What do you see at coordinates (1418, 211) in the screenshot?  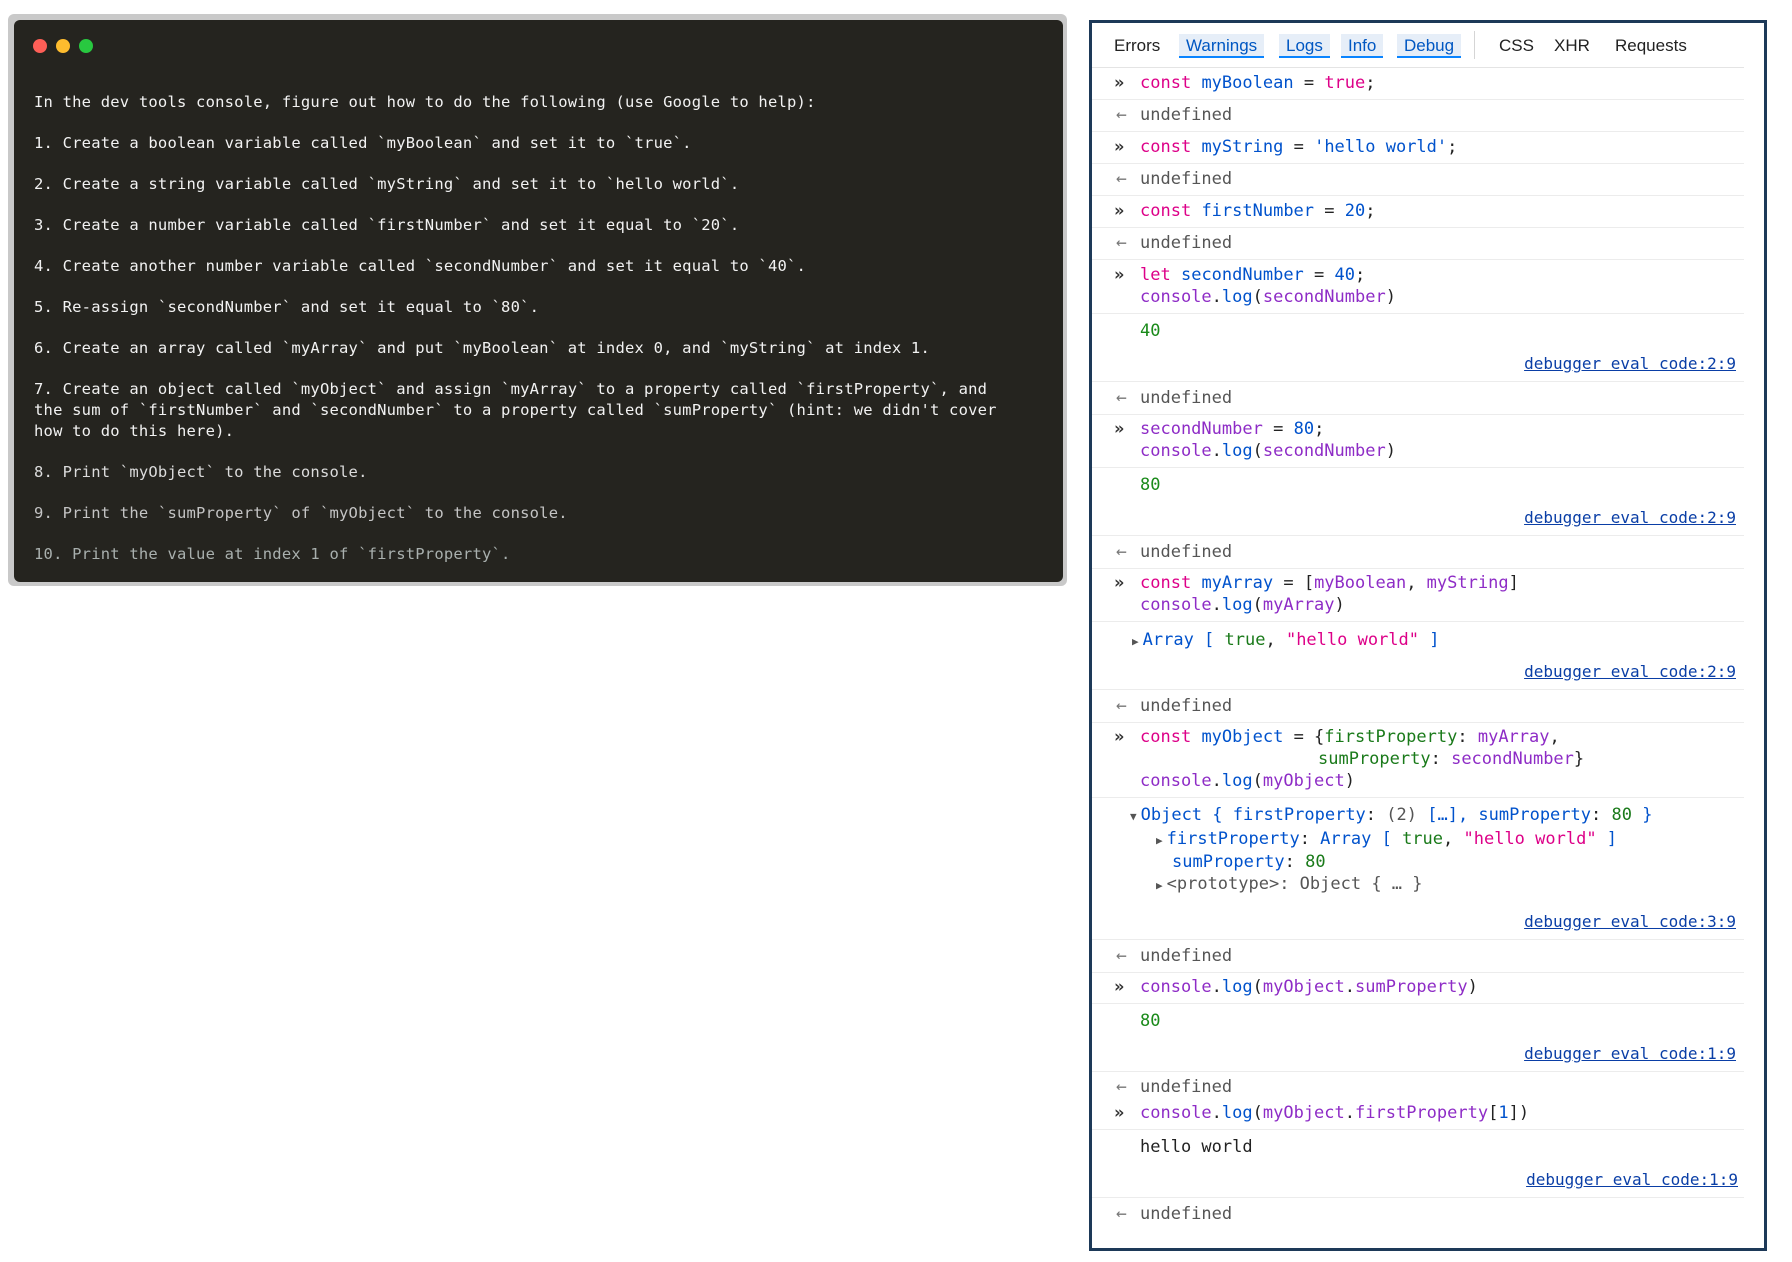 I see `console-input-row: » const firstNumber = 20;` at bounding box center [1418, 211].